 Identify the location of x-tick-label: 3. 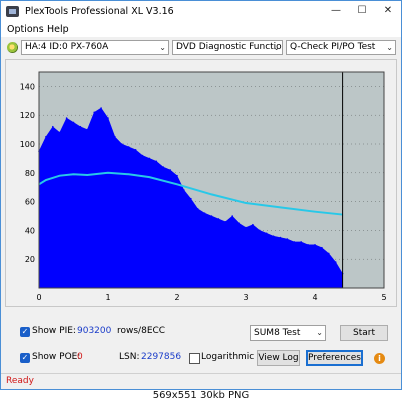
(245, 297).